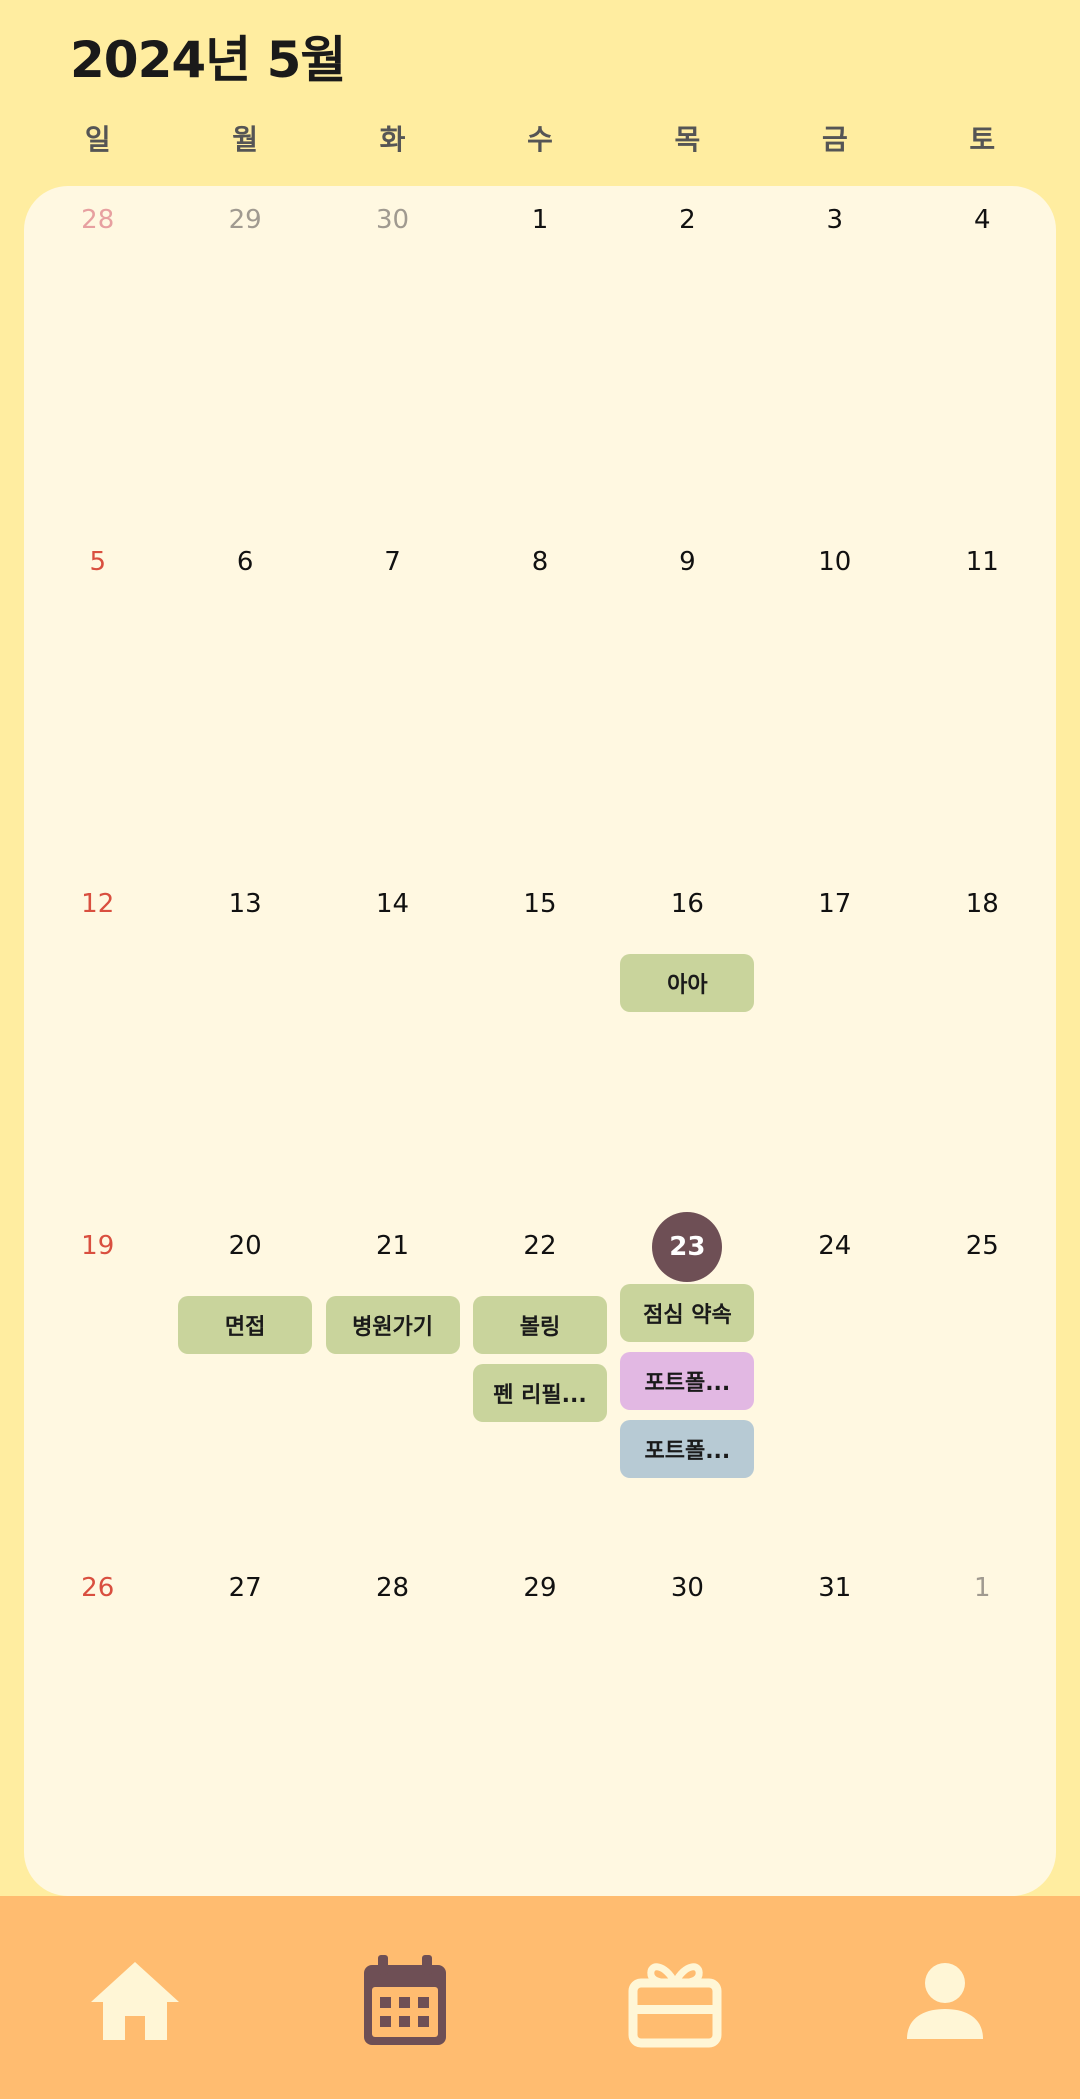 Image resolution: width=1080 pixels, height=2099 pixels. I want to click on day-cell: 11, so click(982, 699).